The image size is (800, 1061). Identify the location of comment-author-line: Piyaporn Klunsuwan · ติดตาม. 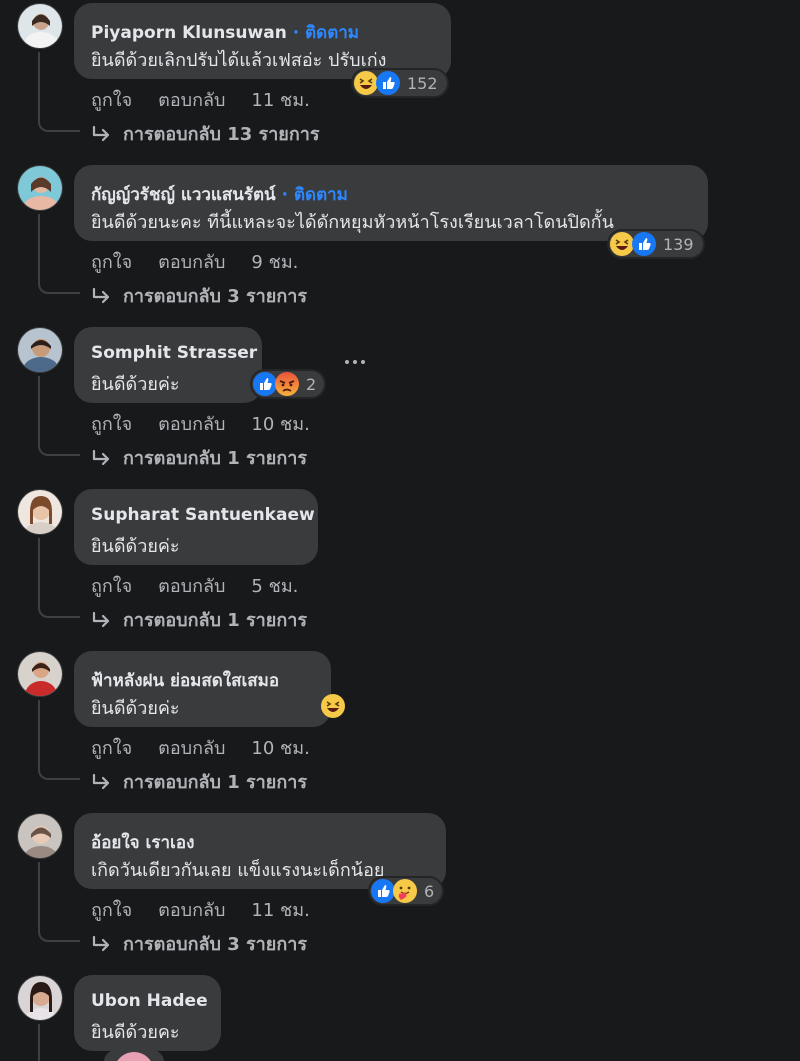
(225, 32).